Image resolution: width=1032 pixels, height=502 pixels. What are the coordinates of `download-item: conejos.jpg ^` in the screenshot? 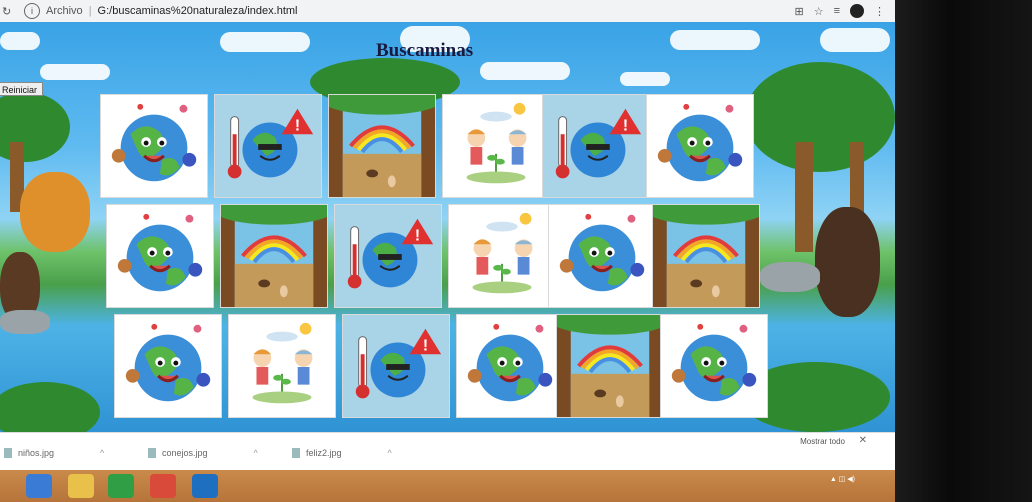 It's located at (203, 453).